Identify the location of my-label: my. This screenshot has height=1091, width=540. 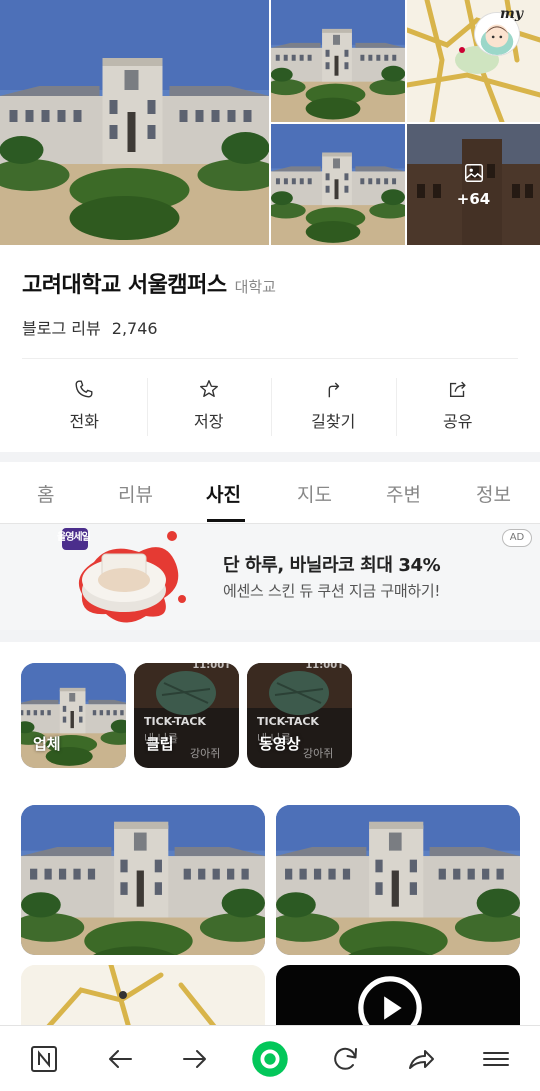
(511, 14).